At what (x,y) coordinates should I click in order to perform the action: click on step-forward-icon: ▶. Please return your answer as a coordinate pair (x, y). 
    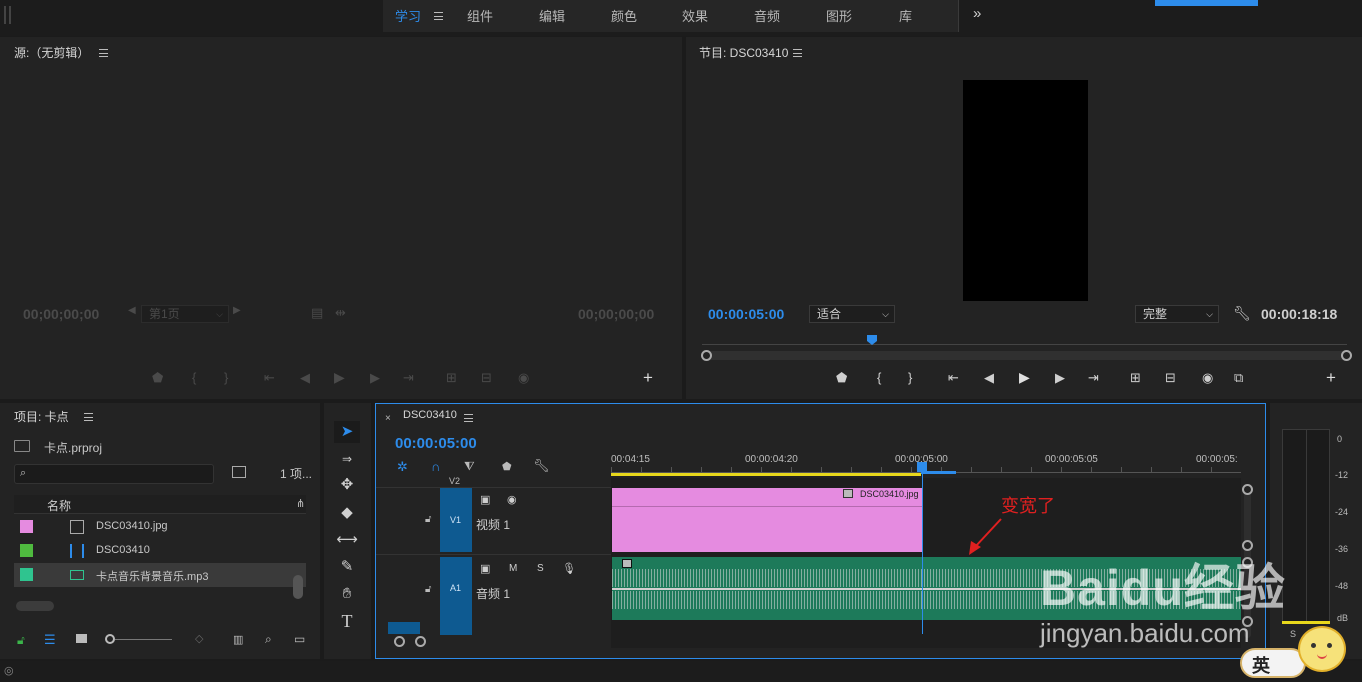
    Looking at the image, I should click on (1060, 378).